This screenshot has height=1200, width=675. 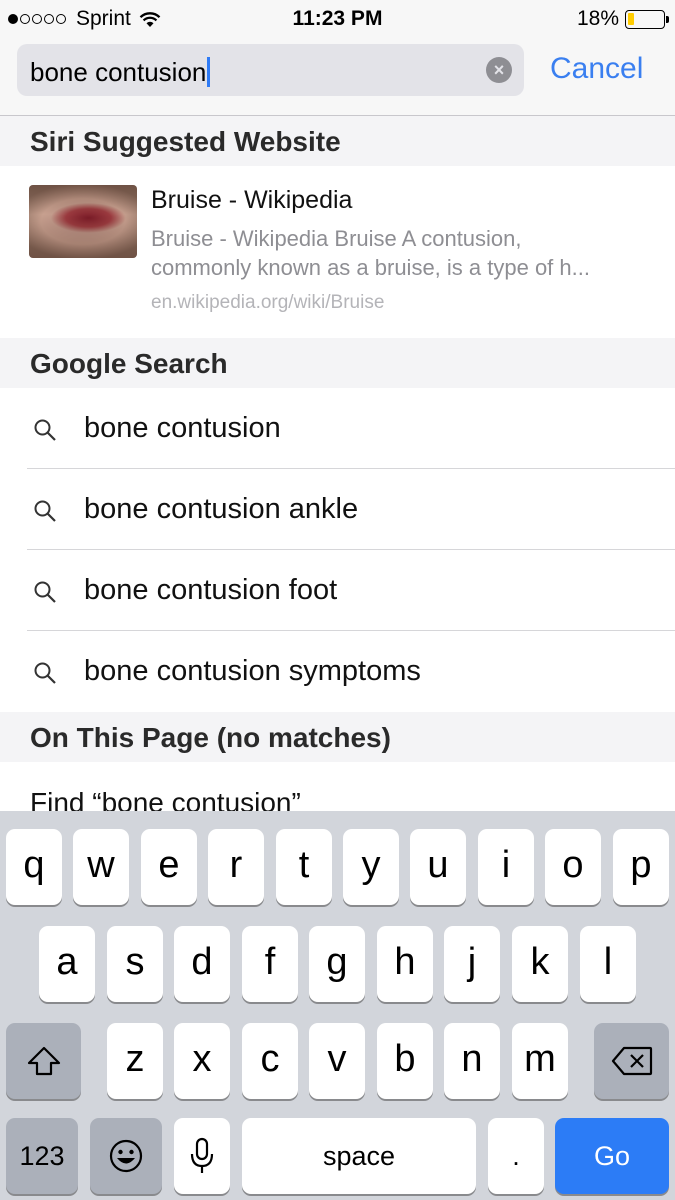 What do you see at coordinates (641, 867) in the screenshot?
I see `key-p: p` at bounding box center [641, 867].